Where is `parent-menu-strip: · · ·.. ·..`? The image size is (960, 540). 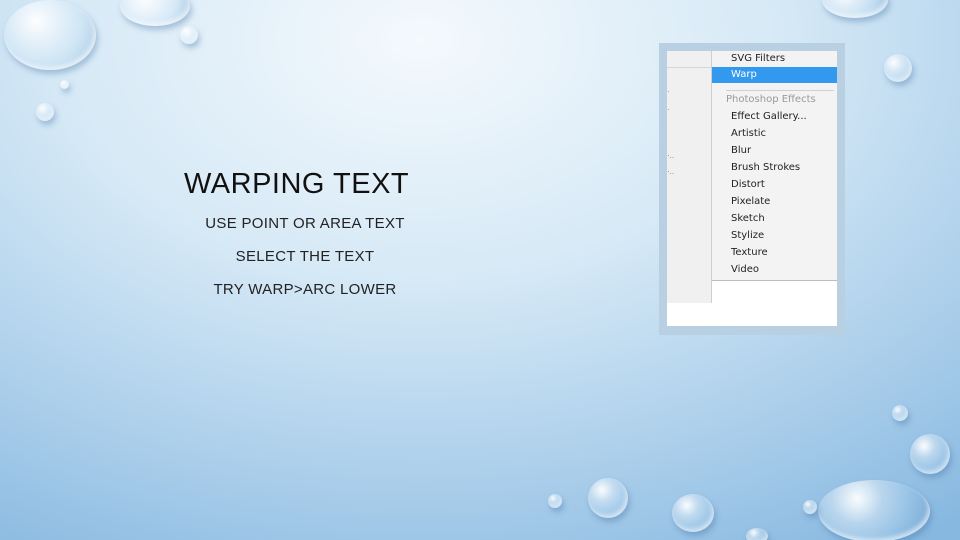 parent-menu-strip: · · ·.. ·.. is located at coordinates (689, 177).